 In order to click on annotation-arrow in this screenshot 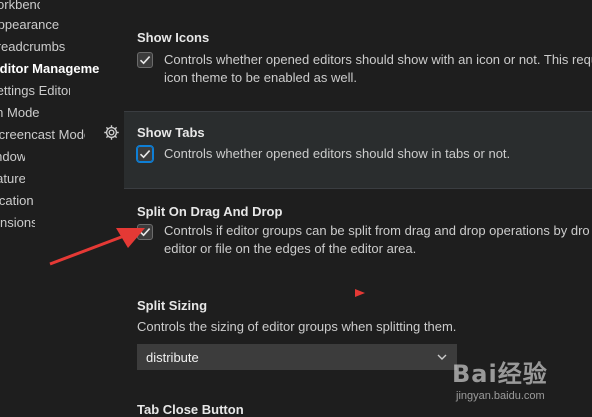, I will do `click(97, 247)`.